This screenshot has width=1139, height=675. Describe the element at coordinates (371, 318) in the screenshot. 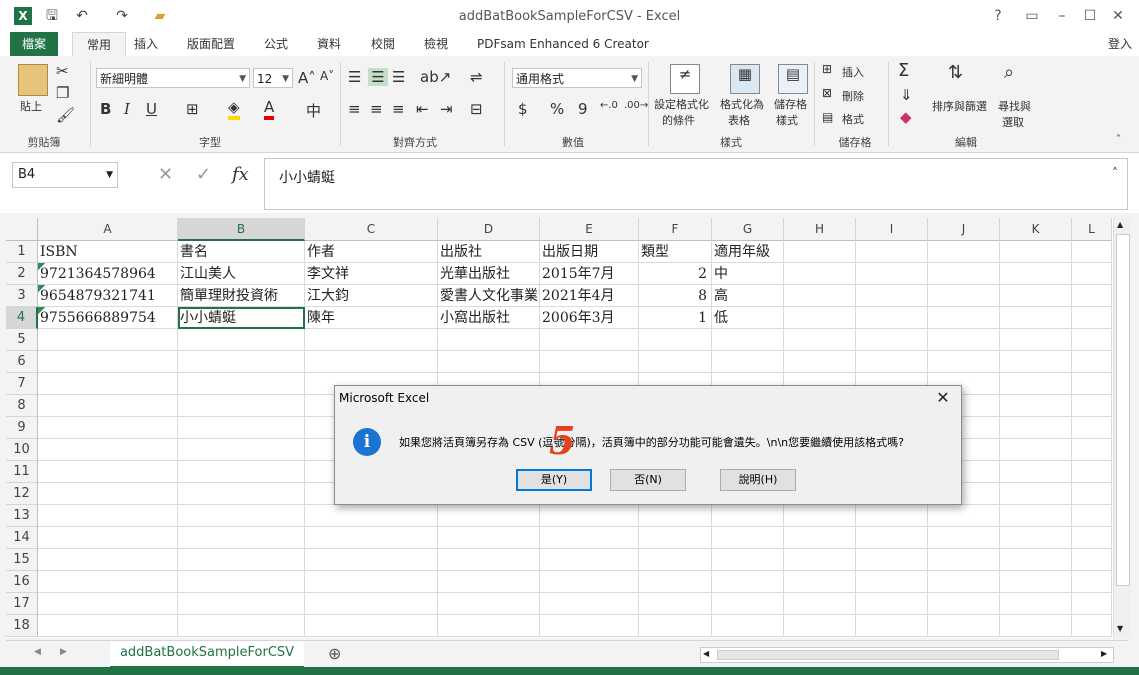

I see `cell: 陳年` at that location.